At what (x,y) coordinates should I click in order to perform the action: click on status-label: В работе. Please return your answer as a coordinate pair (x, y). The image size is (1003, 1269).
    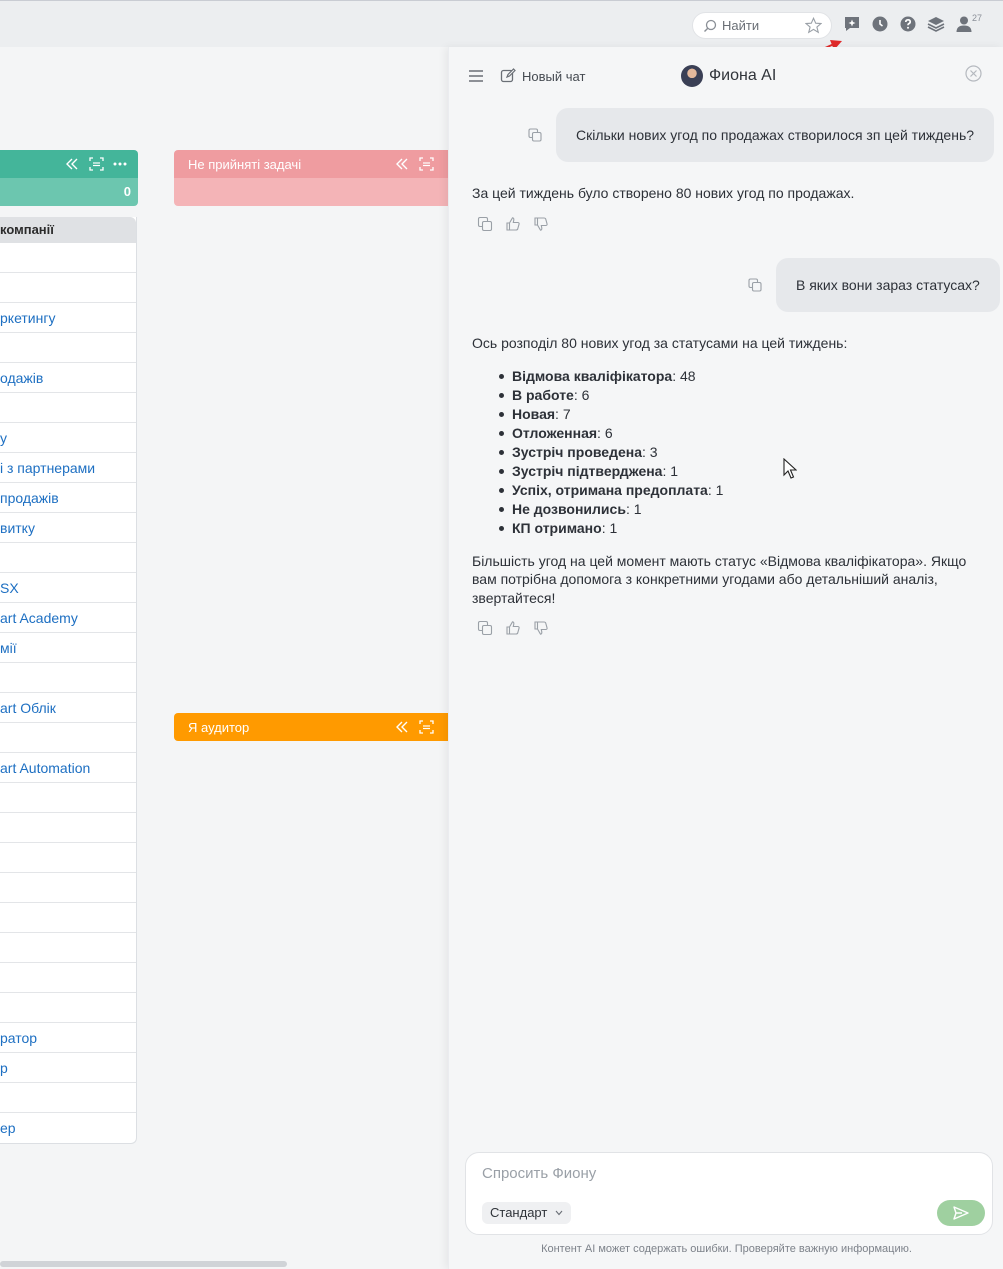
    Looking at the image, I should click on (543, 394).